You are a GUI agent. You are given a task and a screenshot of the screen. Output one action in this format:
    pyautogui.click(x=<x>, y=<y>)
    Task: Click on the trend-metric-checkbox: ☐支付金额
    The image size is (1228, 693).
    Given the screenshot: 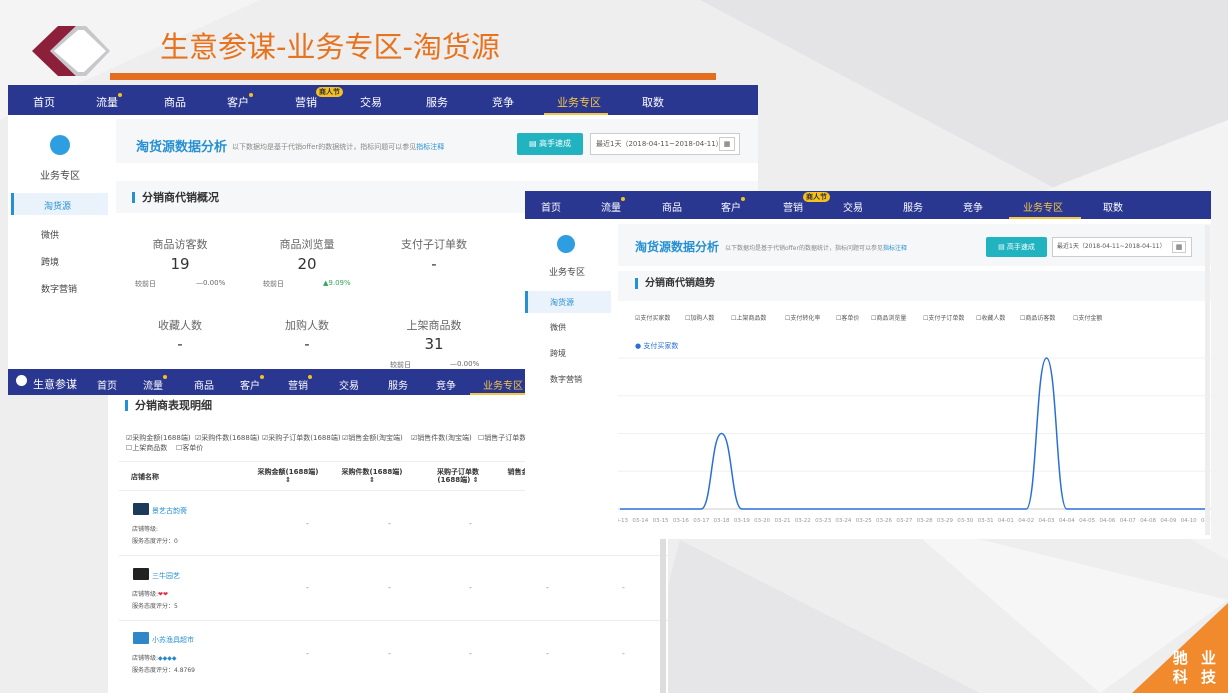 What is the action you would take?
    pyautogui.click(x=1087, y=317)
    